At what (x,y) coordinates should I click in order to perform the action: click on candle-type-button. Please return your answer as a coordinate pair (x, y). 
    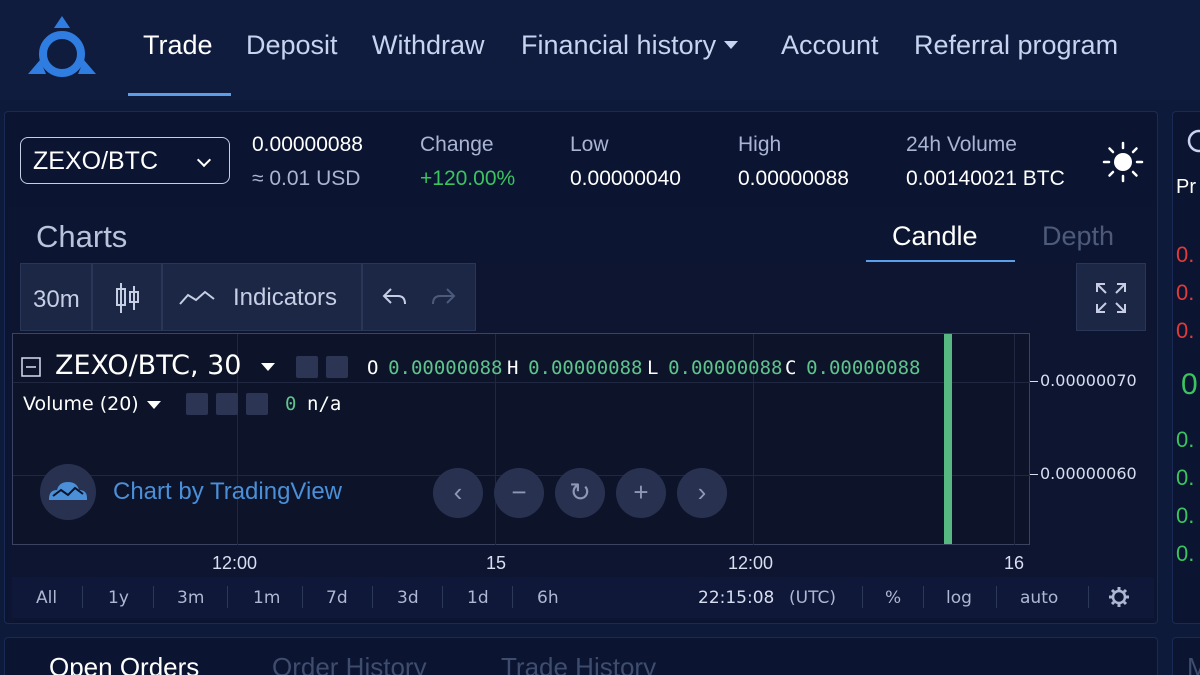
    Looking at the image, I should click on (127, 297).